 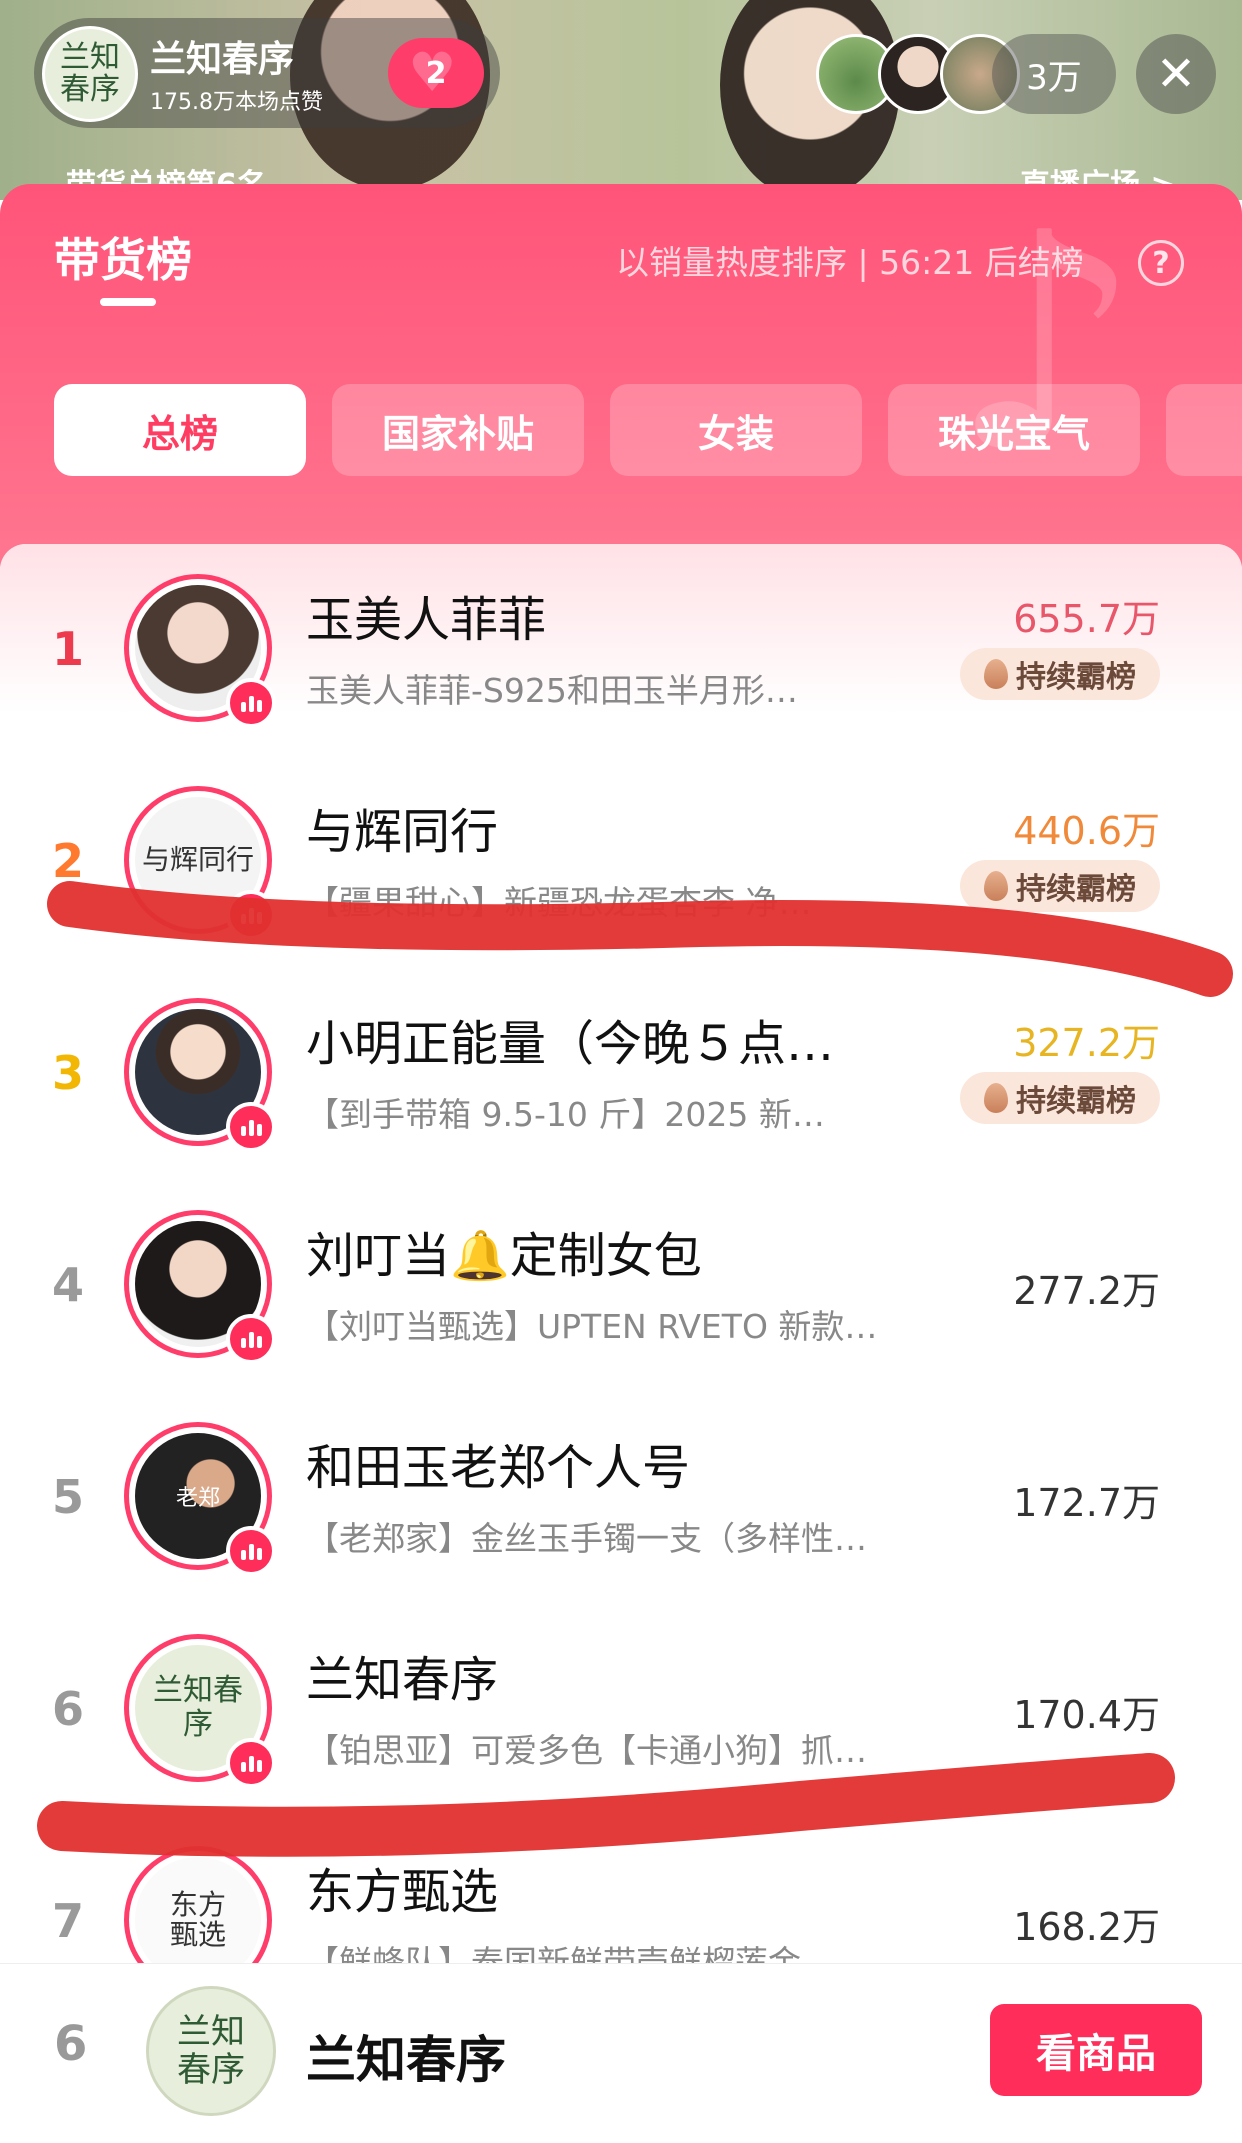 I want to click on rank-number: 5, so click(x=67, y=1497).